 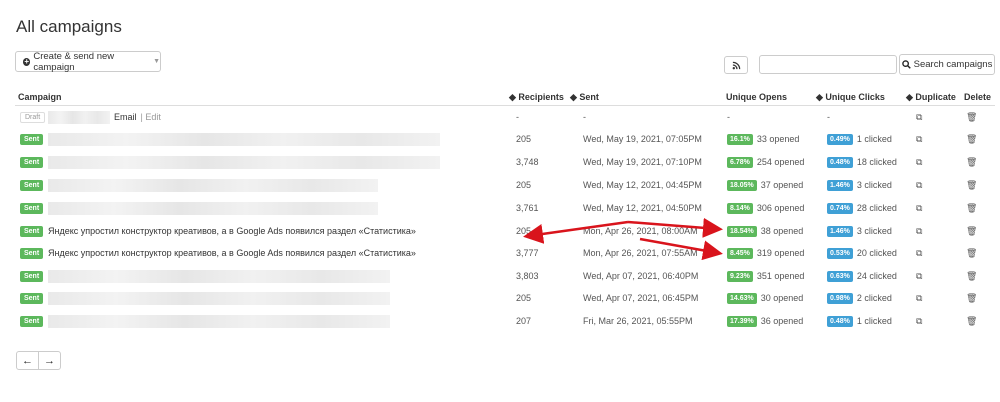 What do you see at coordinates (840, 208) in the screenshot?
I see `click-rate-badge: 0.74%` at bounding box center [840, 208].